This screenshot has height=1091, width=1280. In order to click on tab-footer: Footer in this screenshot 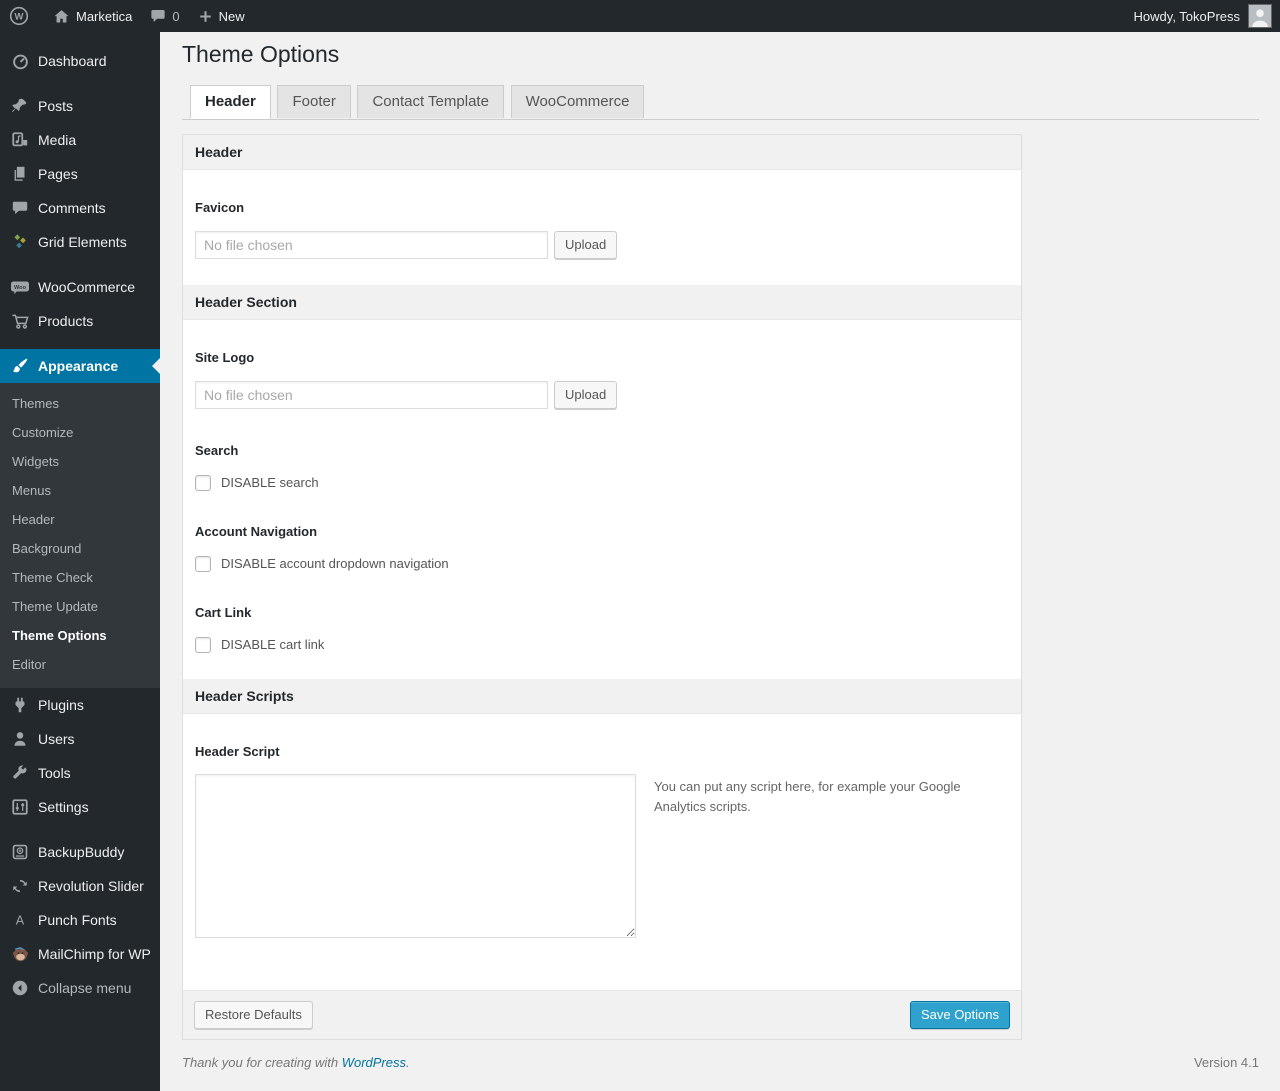, I will do `click(314, 101)`.